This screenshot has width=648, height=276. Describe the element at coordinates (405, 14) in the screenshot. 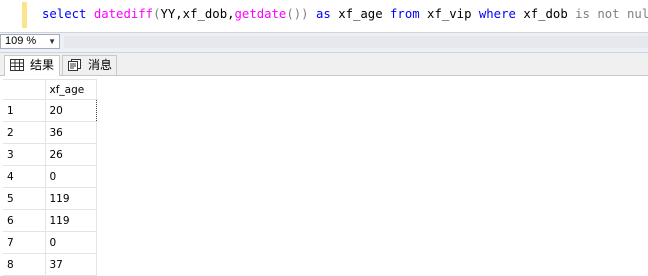

I see `keyword-from: from` at that location.